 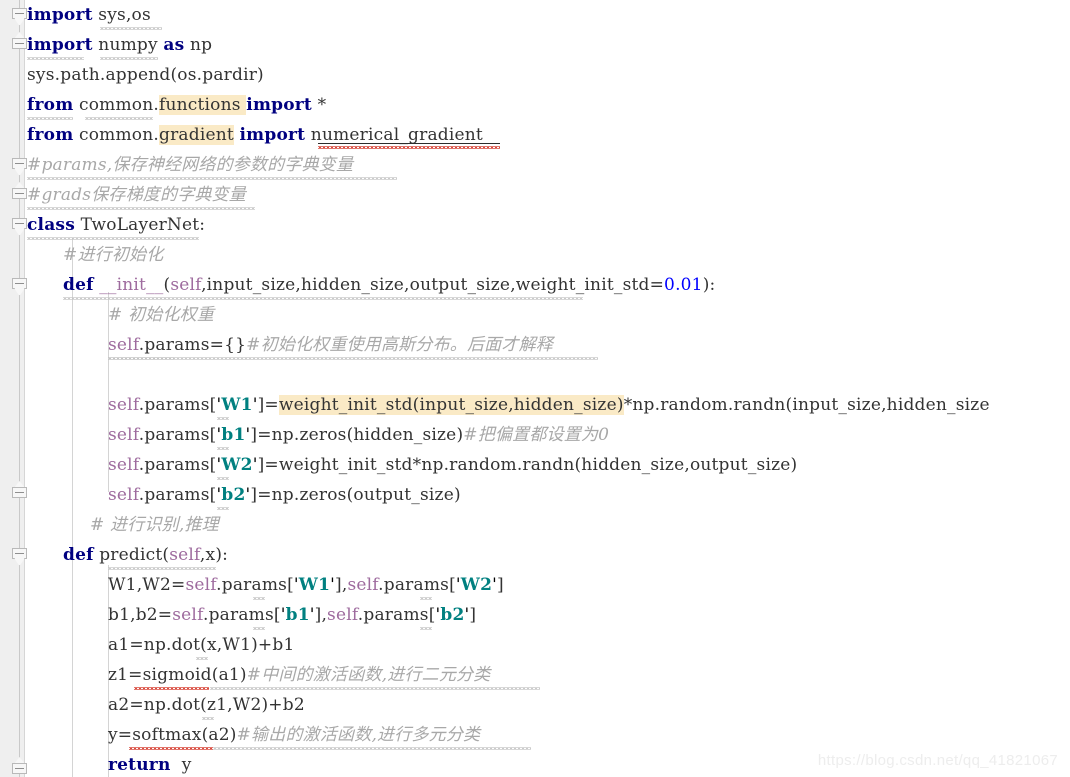 I want to click on code-line-comment-init-weights-token-0: # 初始化权重, so click(x=161, y=315).